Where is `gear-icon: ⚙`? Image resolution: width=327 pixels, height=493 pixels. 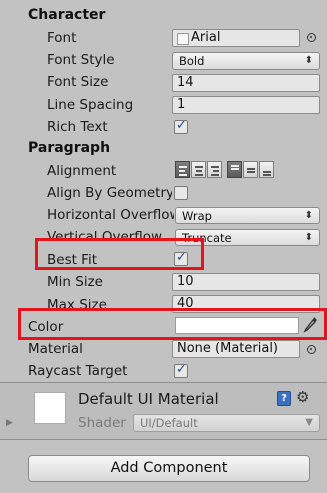
gear-icon: ⚙ is located at coordinates (302, 397).